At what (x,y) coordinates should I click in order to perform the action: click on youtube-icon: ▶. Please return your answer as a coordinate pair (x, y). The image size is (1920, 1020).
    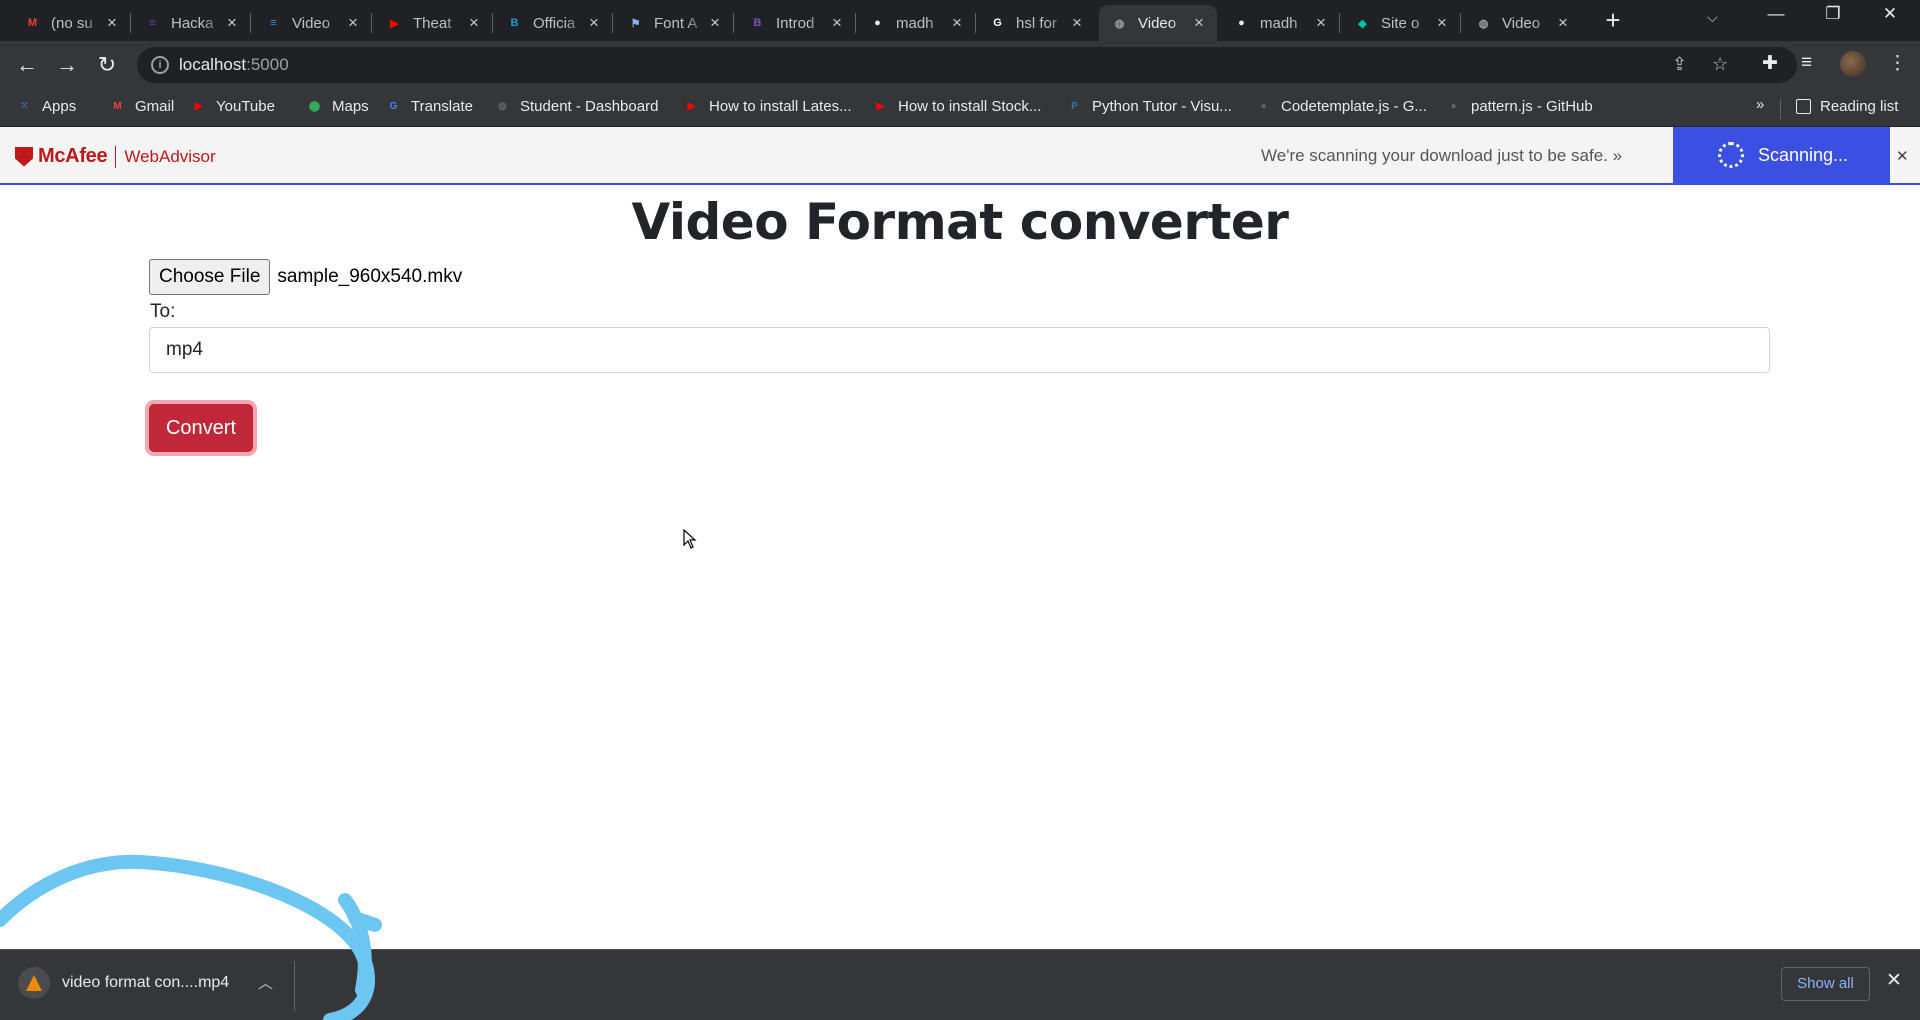
    Looking at the image, I should click on (198, 106).